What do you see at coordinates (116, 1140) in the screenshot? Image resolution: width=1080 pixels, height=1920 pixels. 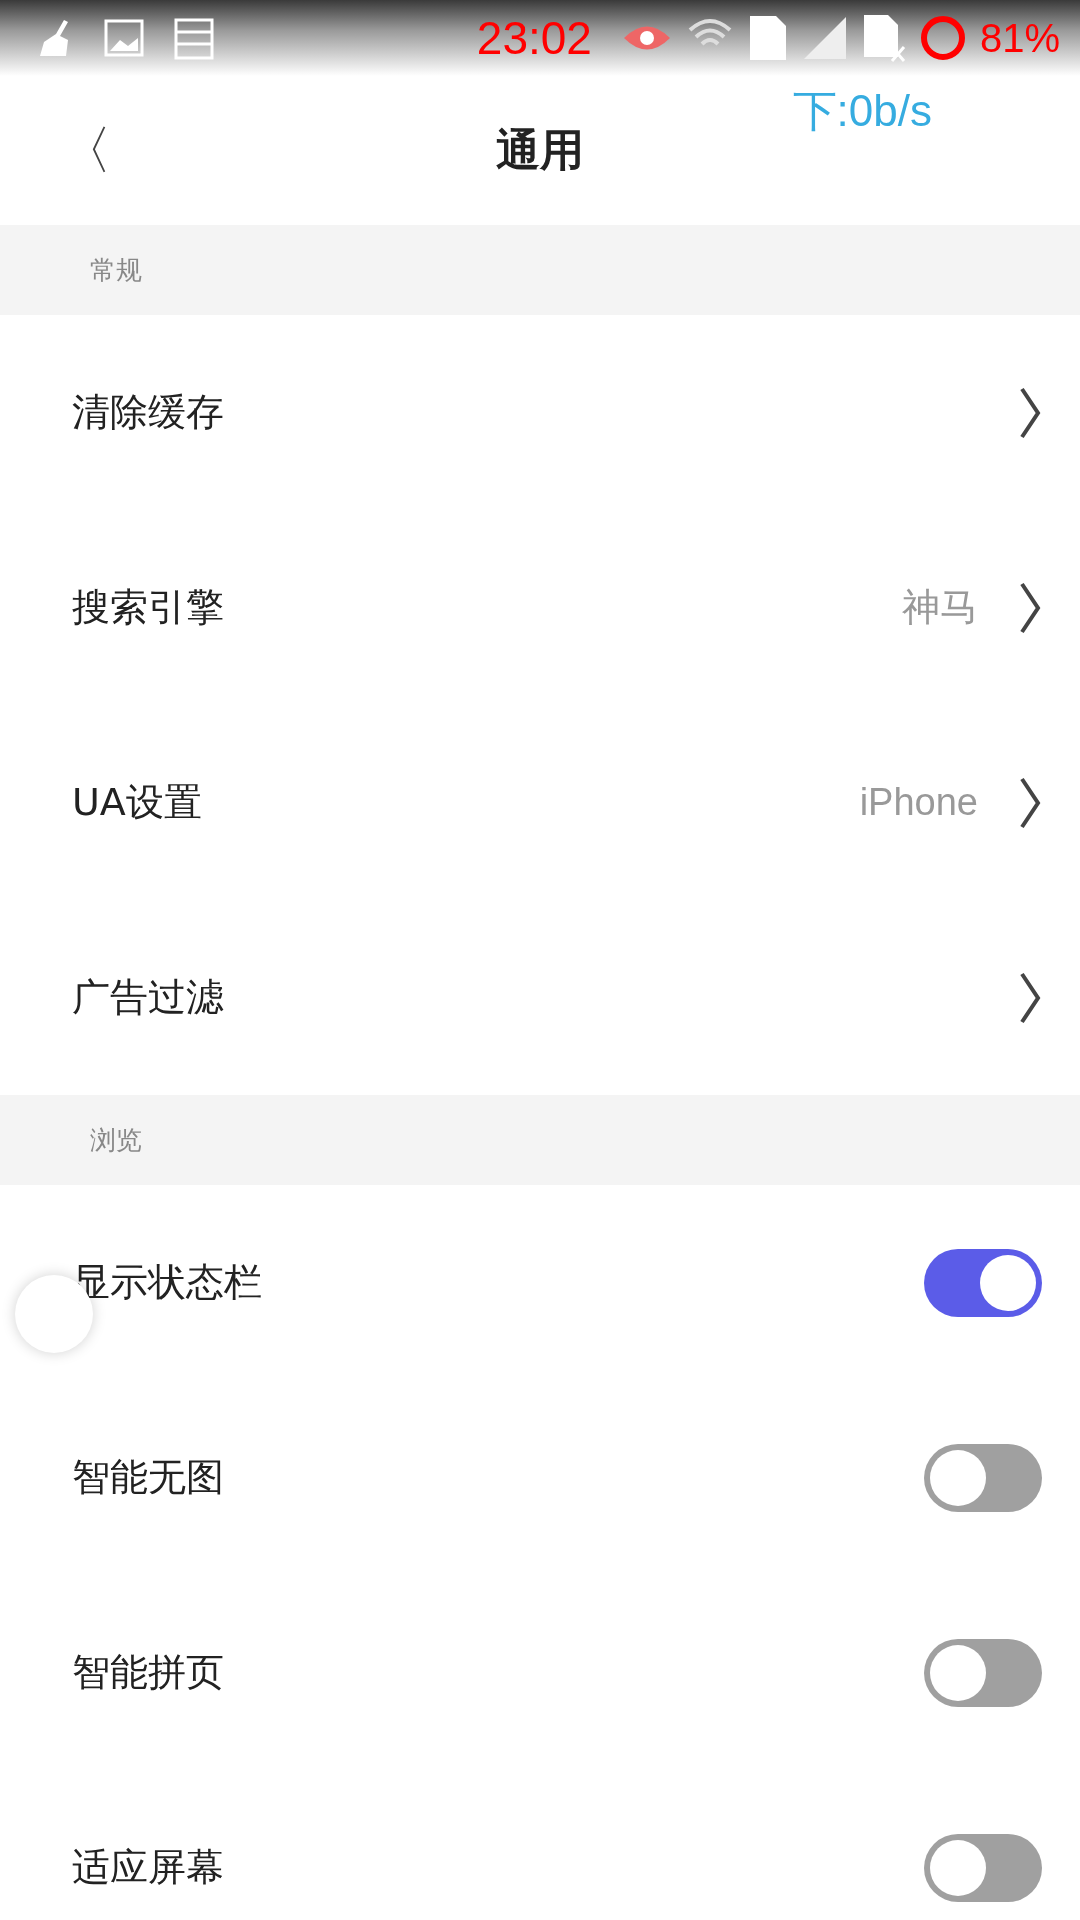 I see `section-title: 浏览` at bounding box center [116, 1140].